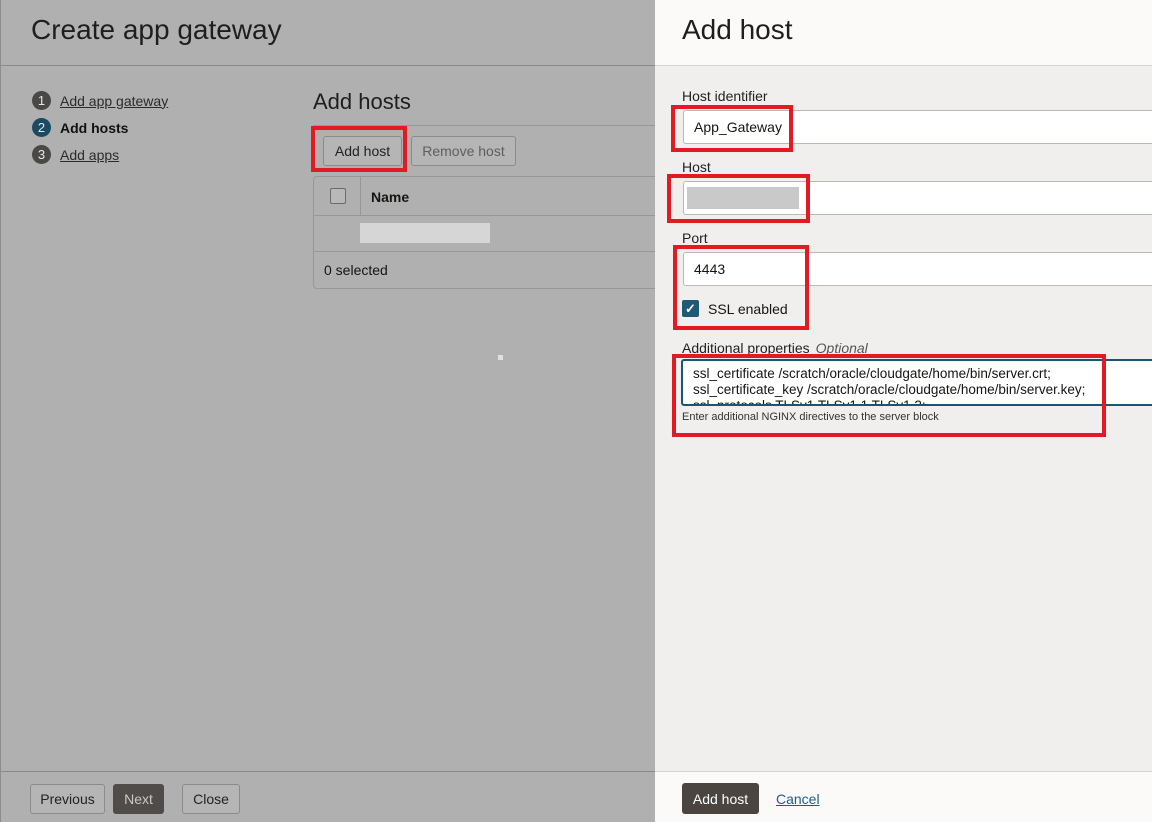 The height and width of the screenshot is (822, 1152). What do you see at coordinates (485, 270) in the screenshot?
I see `table-footer: 0 selected` at bounding box center [485, 270].